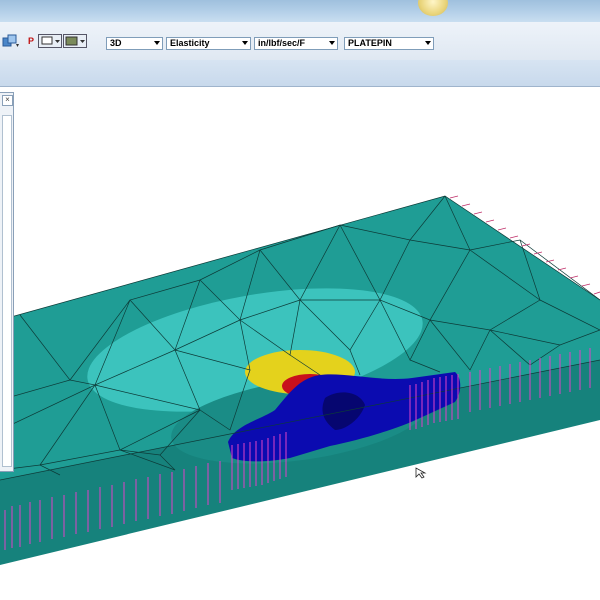 This screenshot has width=600, height=600. I want to click on side-panel-list, so click(7, 291).